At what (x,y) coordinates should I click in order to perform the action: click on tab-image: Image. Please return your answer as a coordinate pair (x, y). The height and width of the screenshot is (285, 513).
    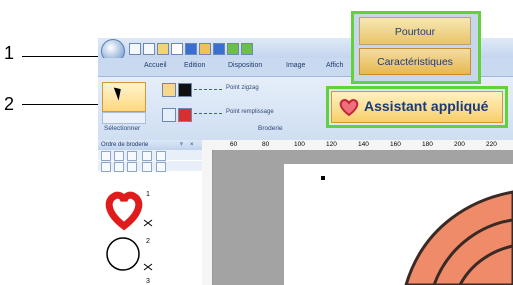
    Looking at the image, I should click on (295, 65).